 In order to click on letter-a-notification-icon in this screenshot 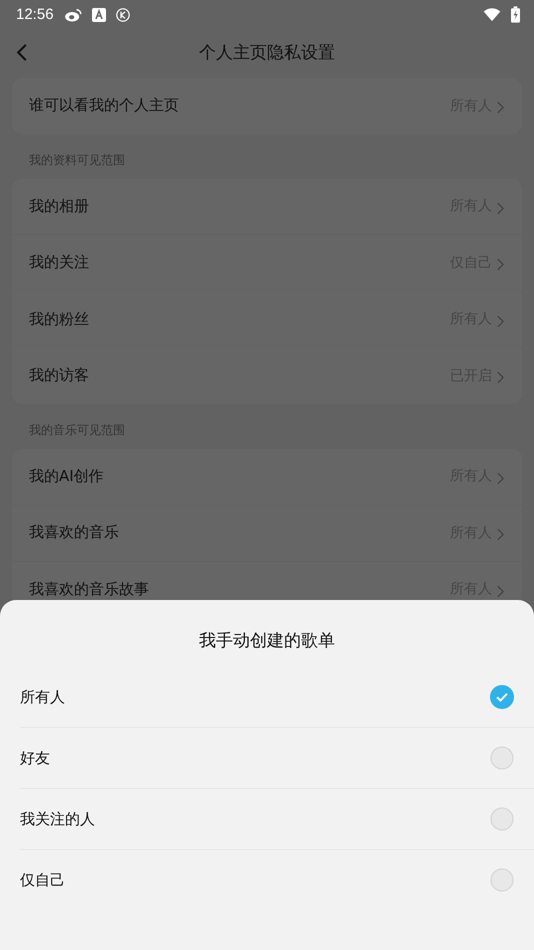, I will do `click(99, 14)`.